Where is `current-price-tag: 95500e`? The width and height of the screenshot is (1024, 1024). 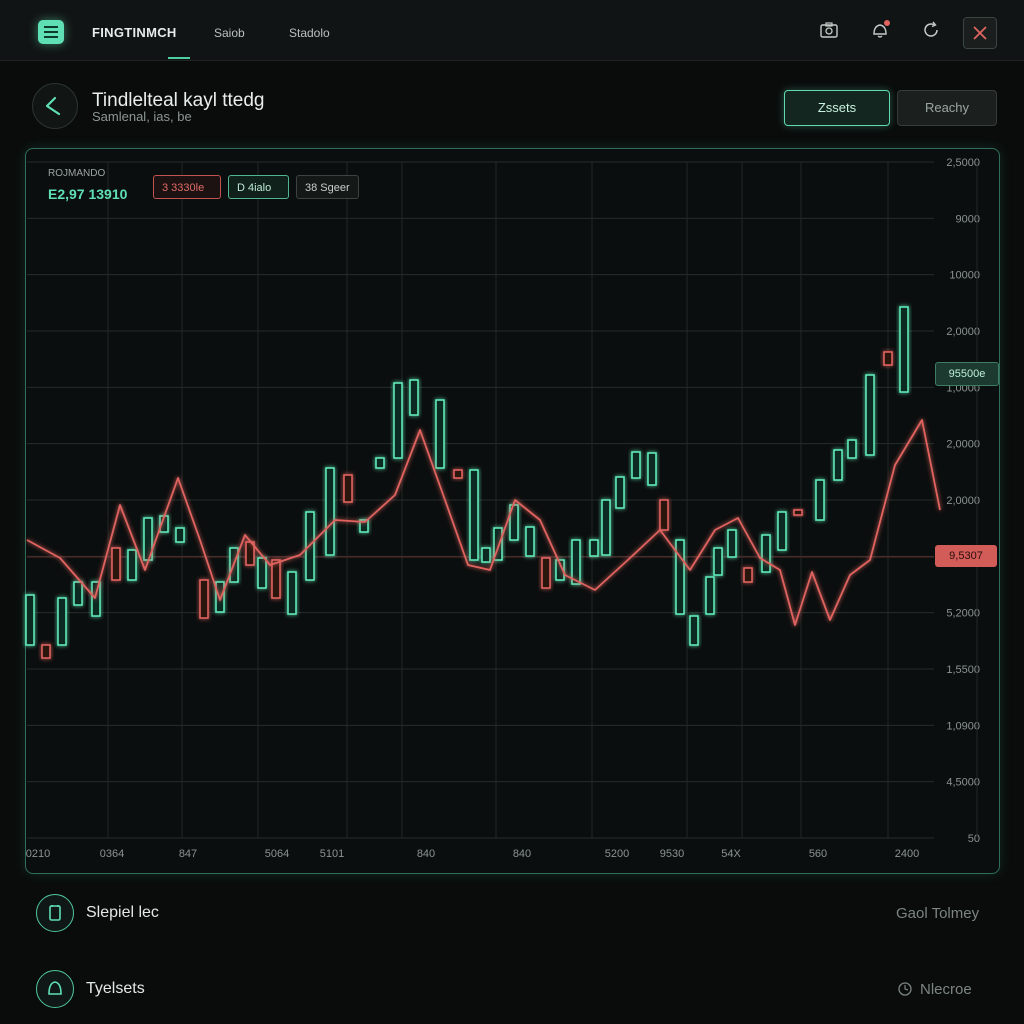 current-price-tag: 95500e is located at coordinates (967, 374).